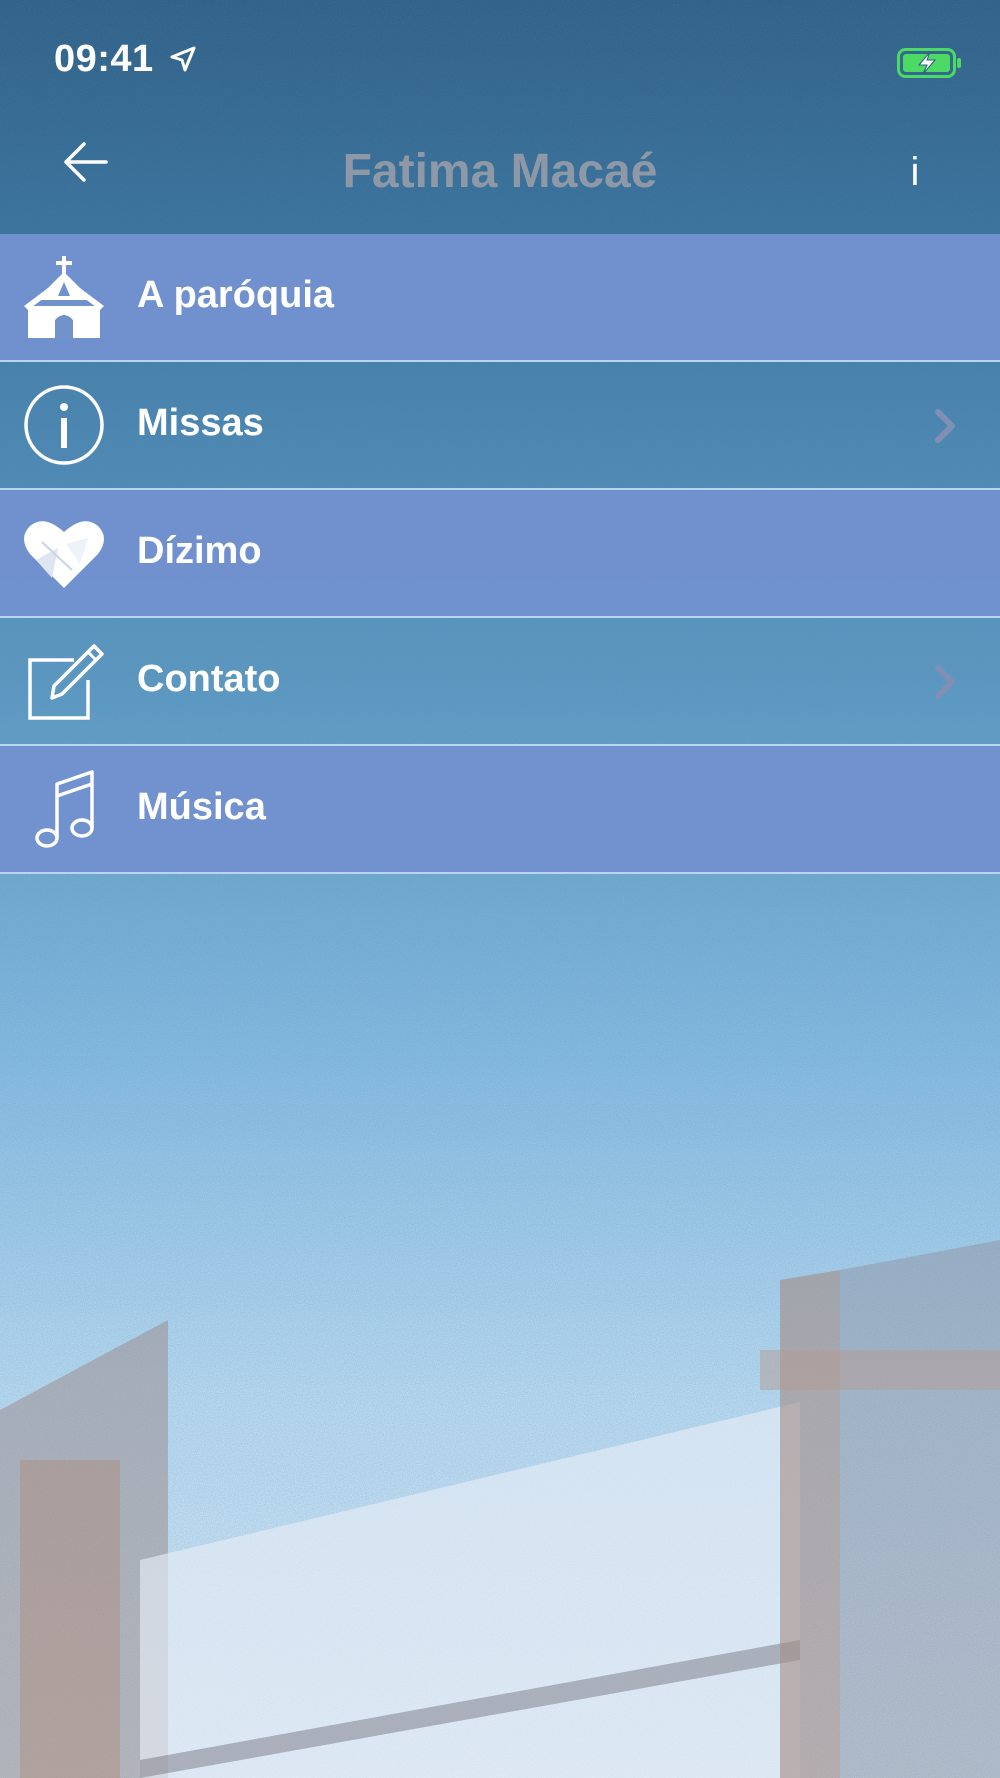 This screenshot has width=1000, height=1778. I want to click on heart-icon, so click(64, 554).